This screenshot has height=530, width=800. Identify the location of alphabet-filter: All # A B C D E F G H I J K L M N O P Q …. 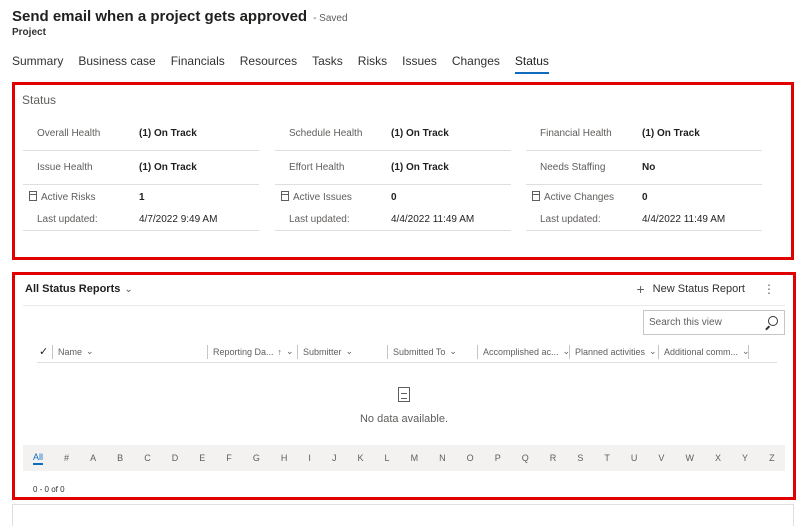
(404, 458).